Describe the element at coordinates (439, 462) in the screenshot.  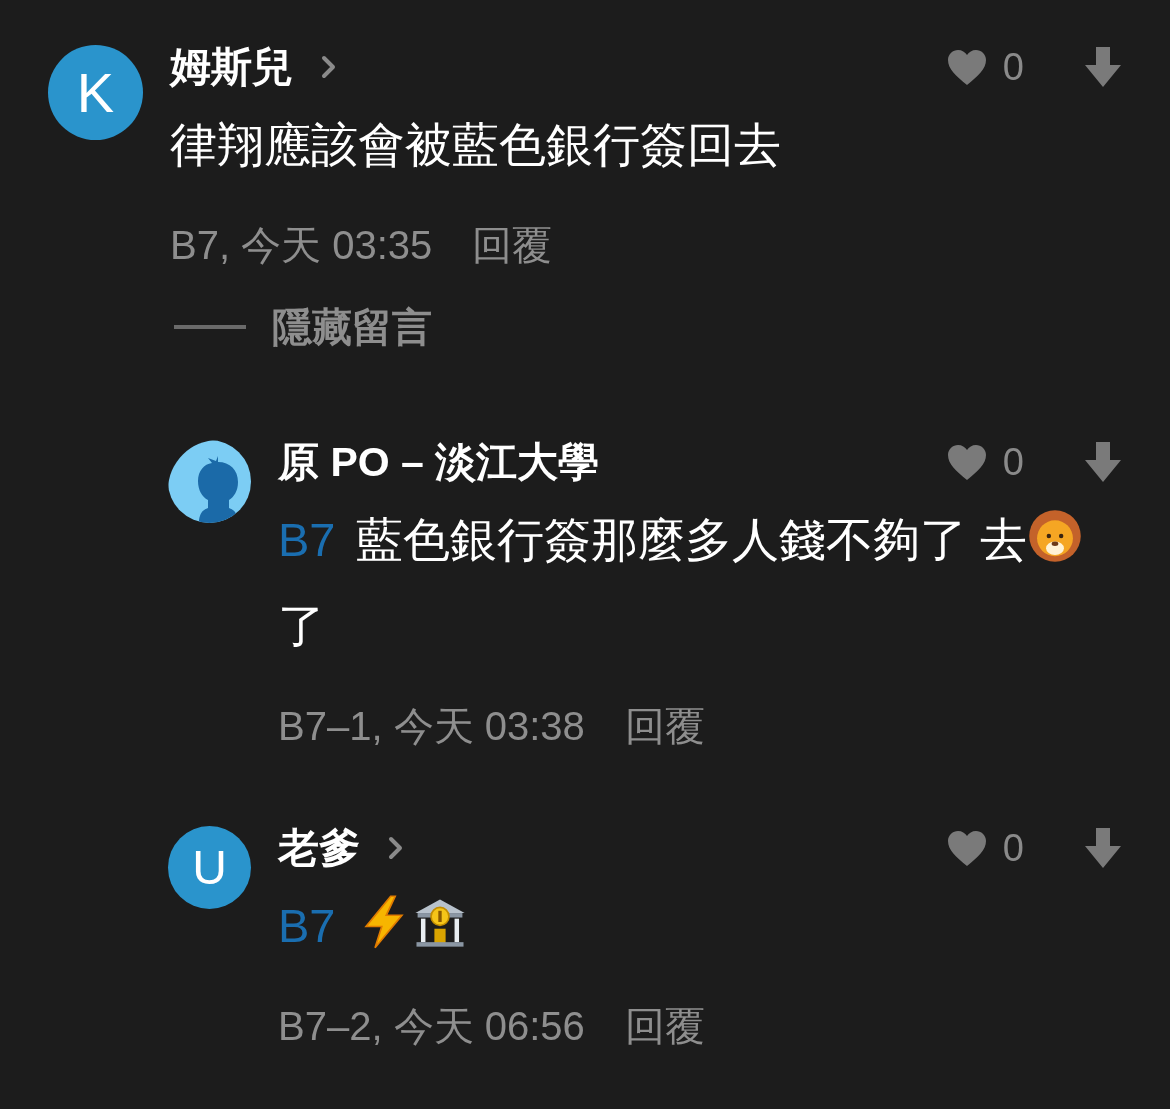
I see `user-name: 原 PO – 淡江大學` at that location.